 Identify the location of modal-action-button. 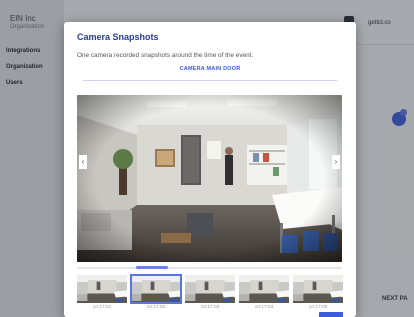
(331, 314).